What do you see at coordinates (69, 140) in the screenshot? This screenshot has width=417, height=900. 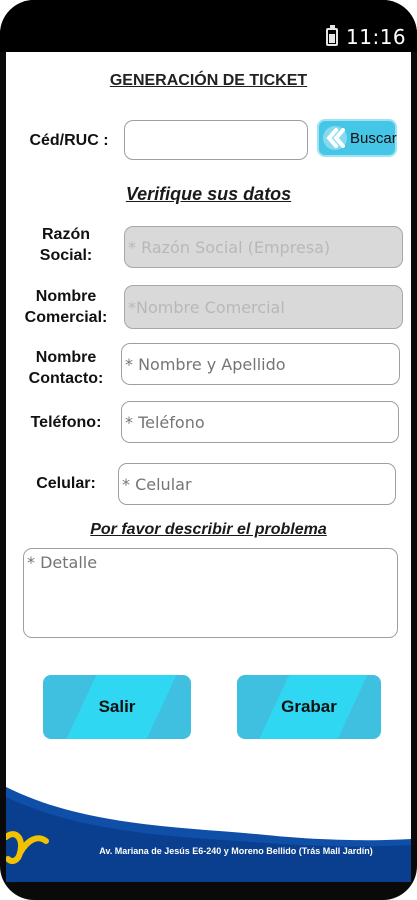 I see `ced-ruc-label: Céd/RUC :` at bounding box center [69, 140].